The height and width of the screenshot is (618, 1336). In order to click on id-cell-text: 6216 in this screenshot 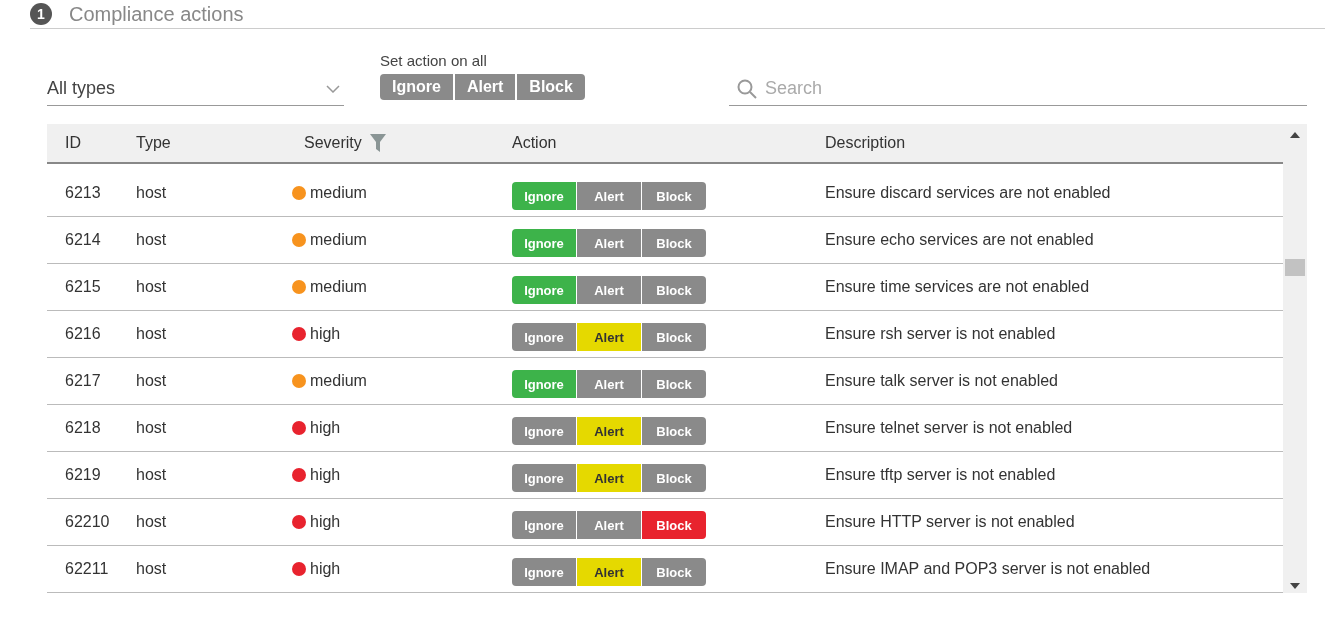, I will do `click(83, 334)`.